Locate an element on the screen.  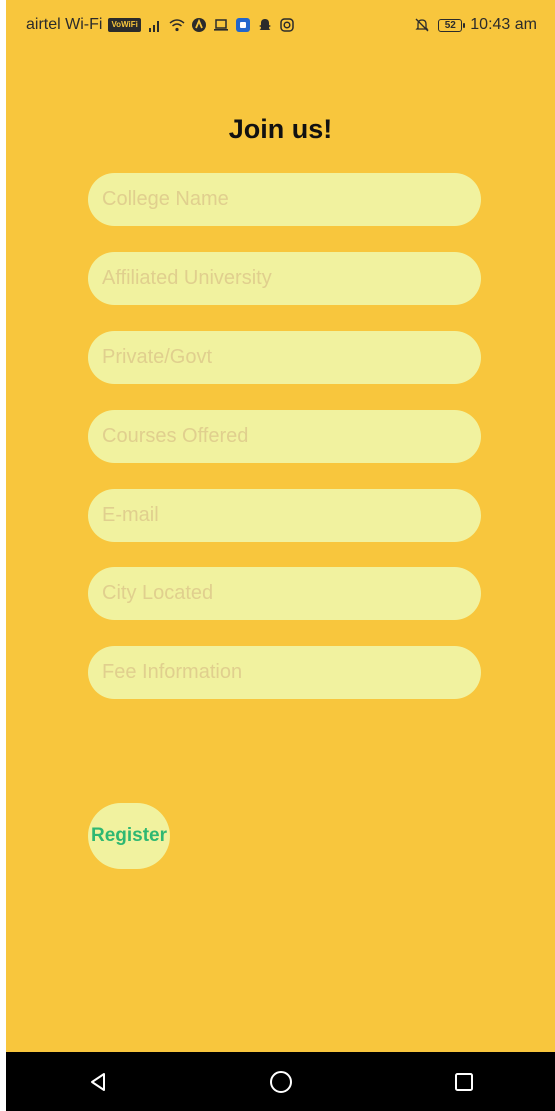
battery-icon: 52 is located at coordinates (452, 25).